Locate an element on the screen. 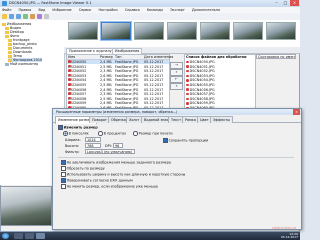  output-file-name: DSCN4054.JPG is located at coordinates (202, 80).